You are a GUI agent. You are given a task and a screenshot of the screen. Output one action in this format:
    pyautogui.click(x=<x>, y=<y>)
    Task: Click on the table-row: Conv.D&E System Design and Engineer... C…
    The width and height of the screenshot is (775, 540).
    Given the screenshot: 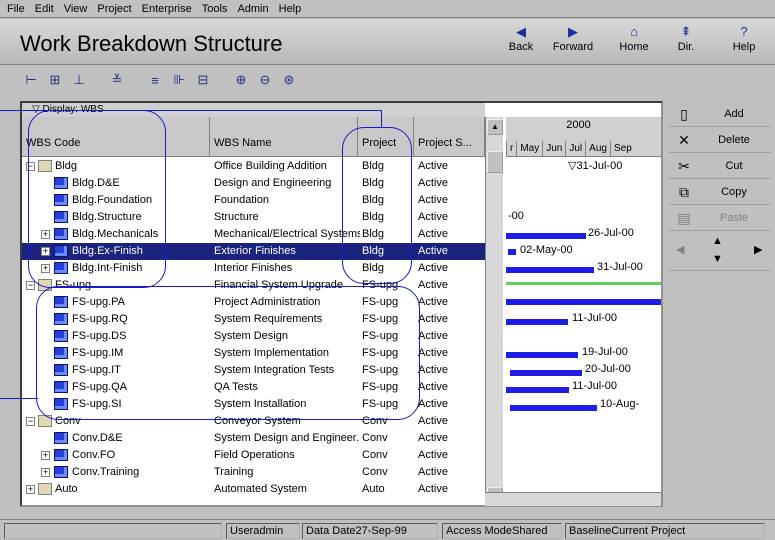 What is the action you would take?
    pyautogui.click(x=253, y=438)
    